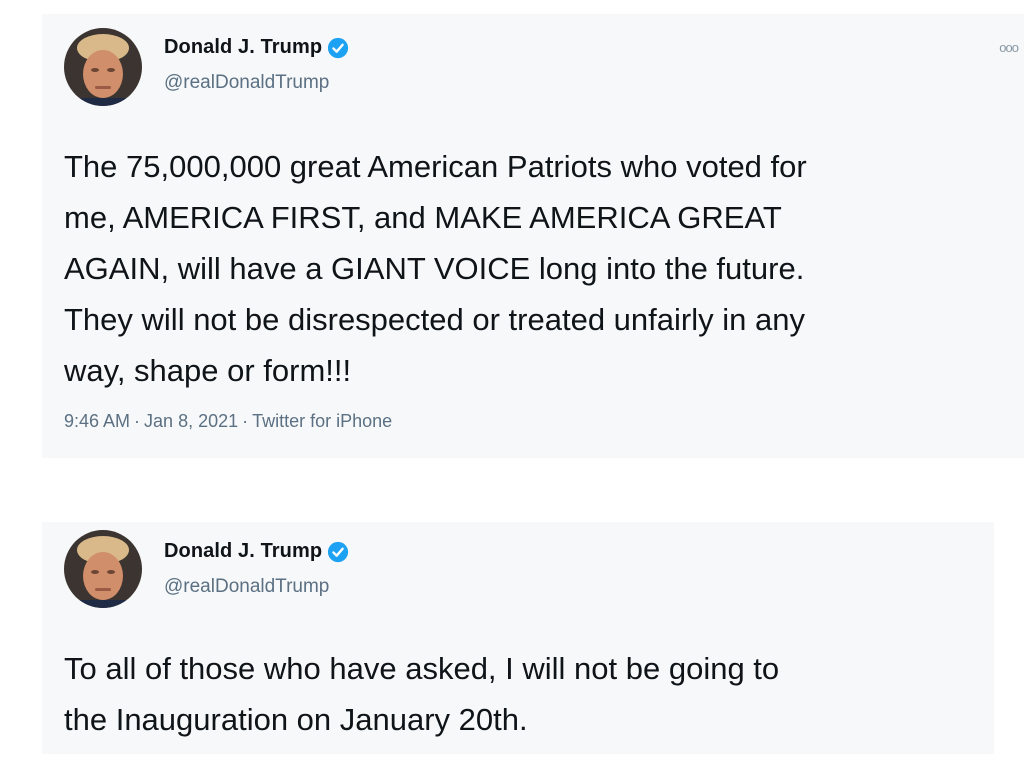  What do you see at coordinates (97, 421) in the screenshot?
I see `tweet-time: 9:46 AM` at bounding box center [97, 421].